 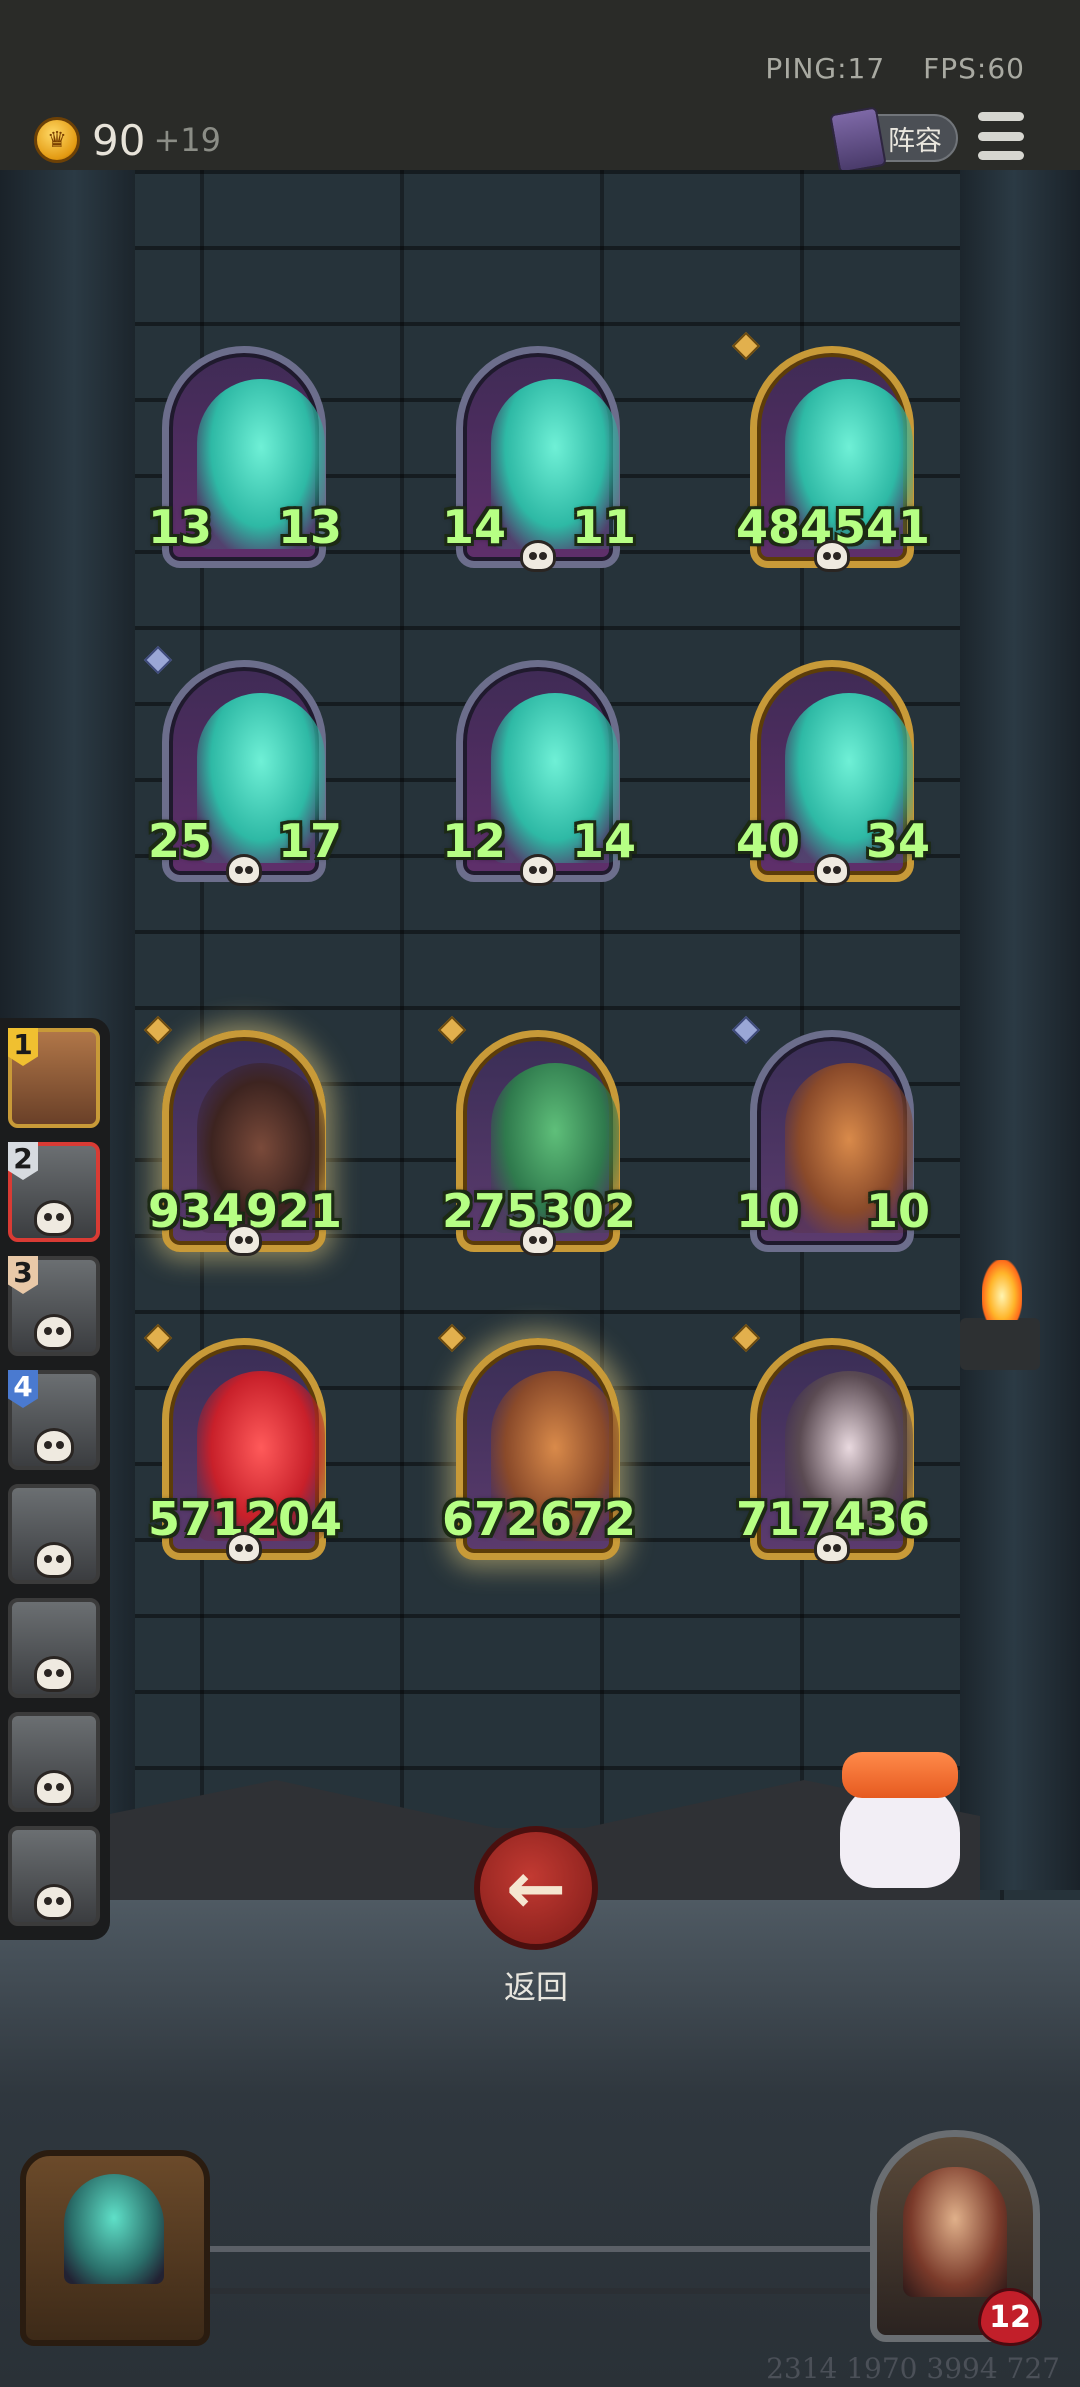 I want to click on player-uid: 2314 1970 3994 727, so click(x=913, y=2368).